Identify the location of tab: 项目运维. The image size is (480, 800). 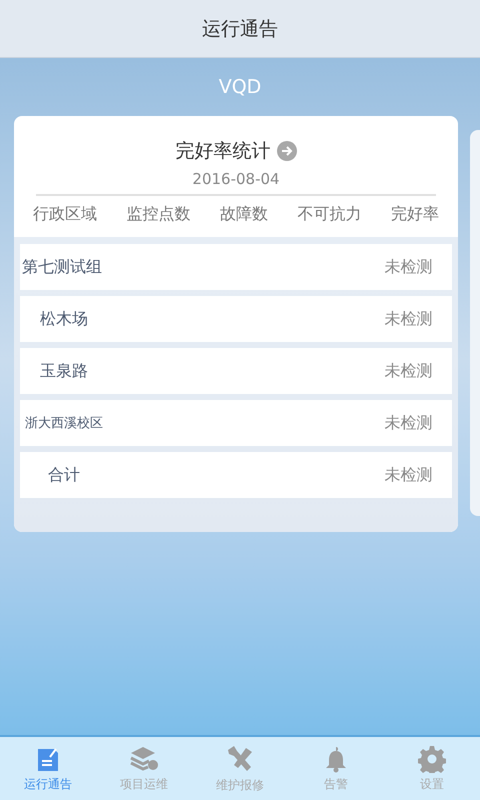
(144, 768).